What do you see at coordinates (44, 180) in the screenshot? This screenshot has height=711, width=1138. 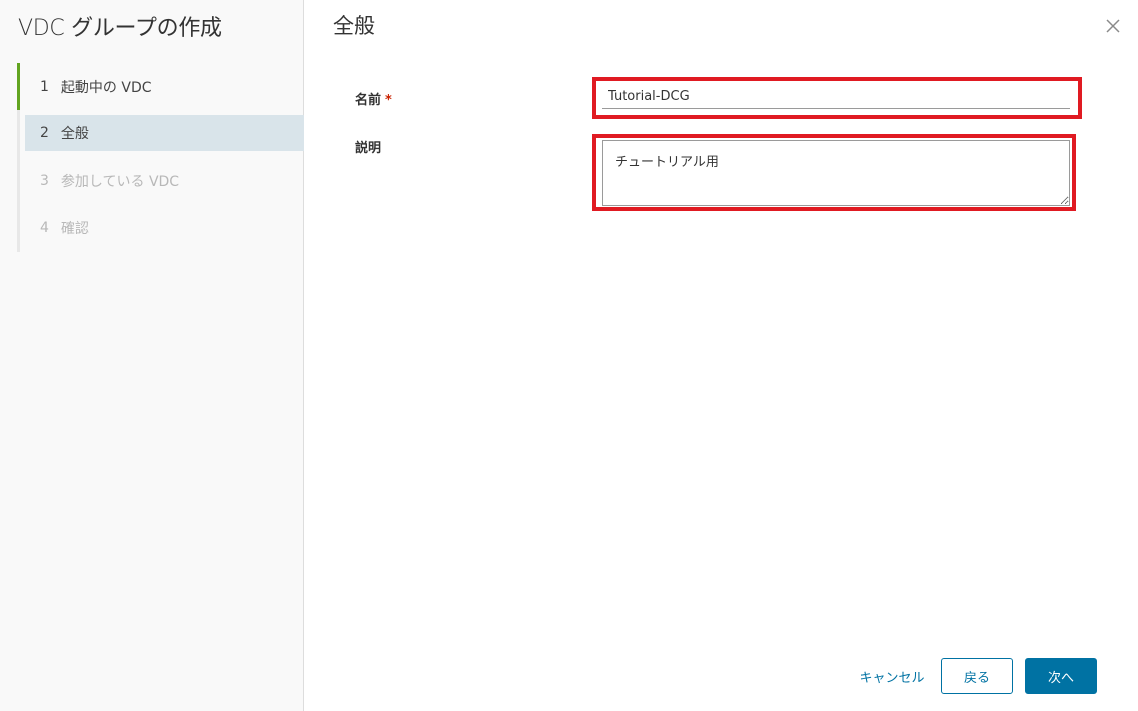 I see `step-number: 3` at bounding box center [44, 180].